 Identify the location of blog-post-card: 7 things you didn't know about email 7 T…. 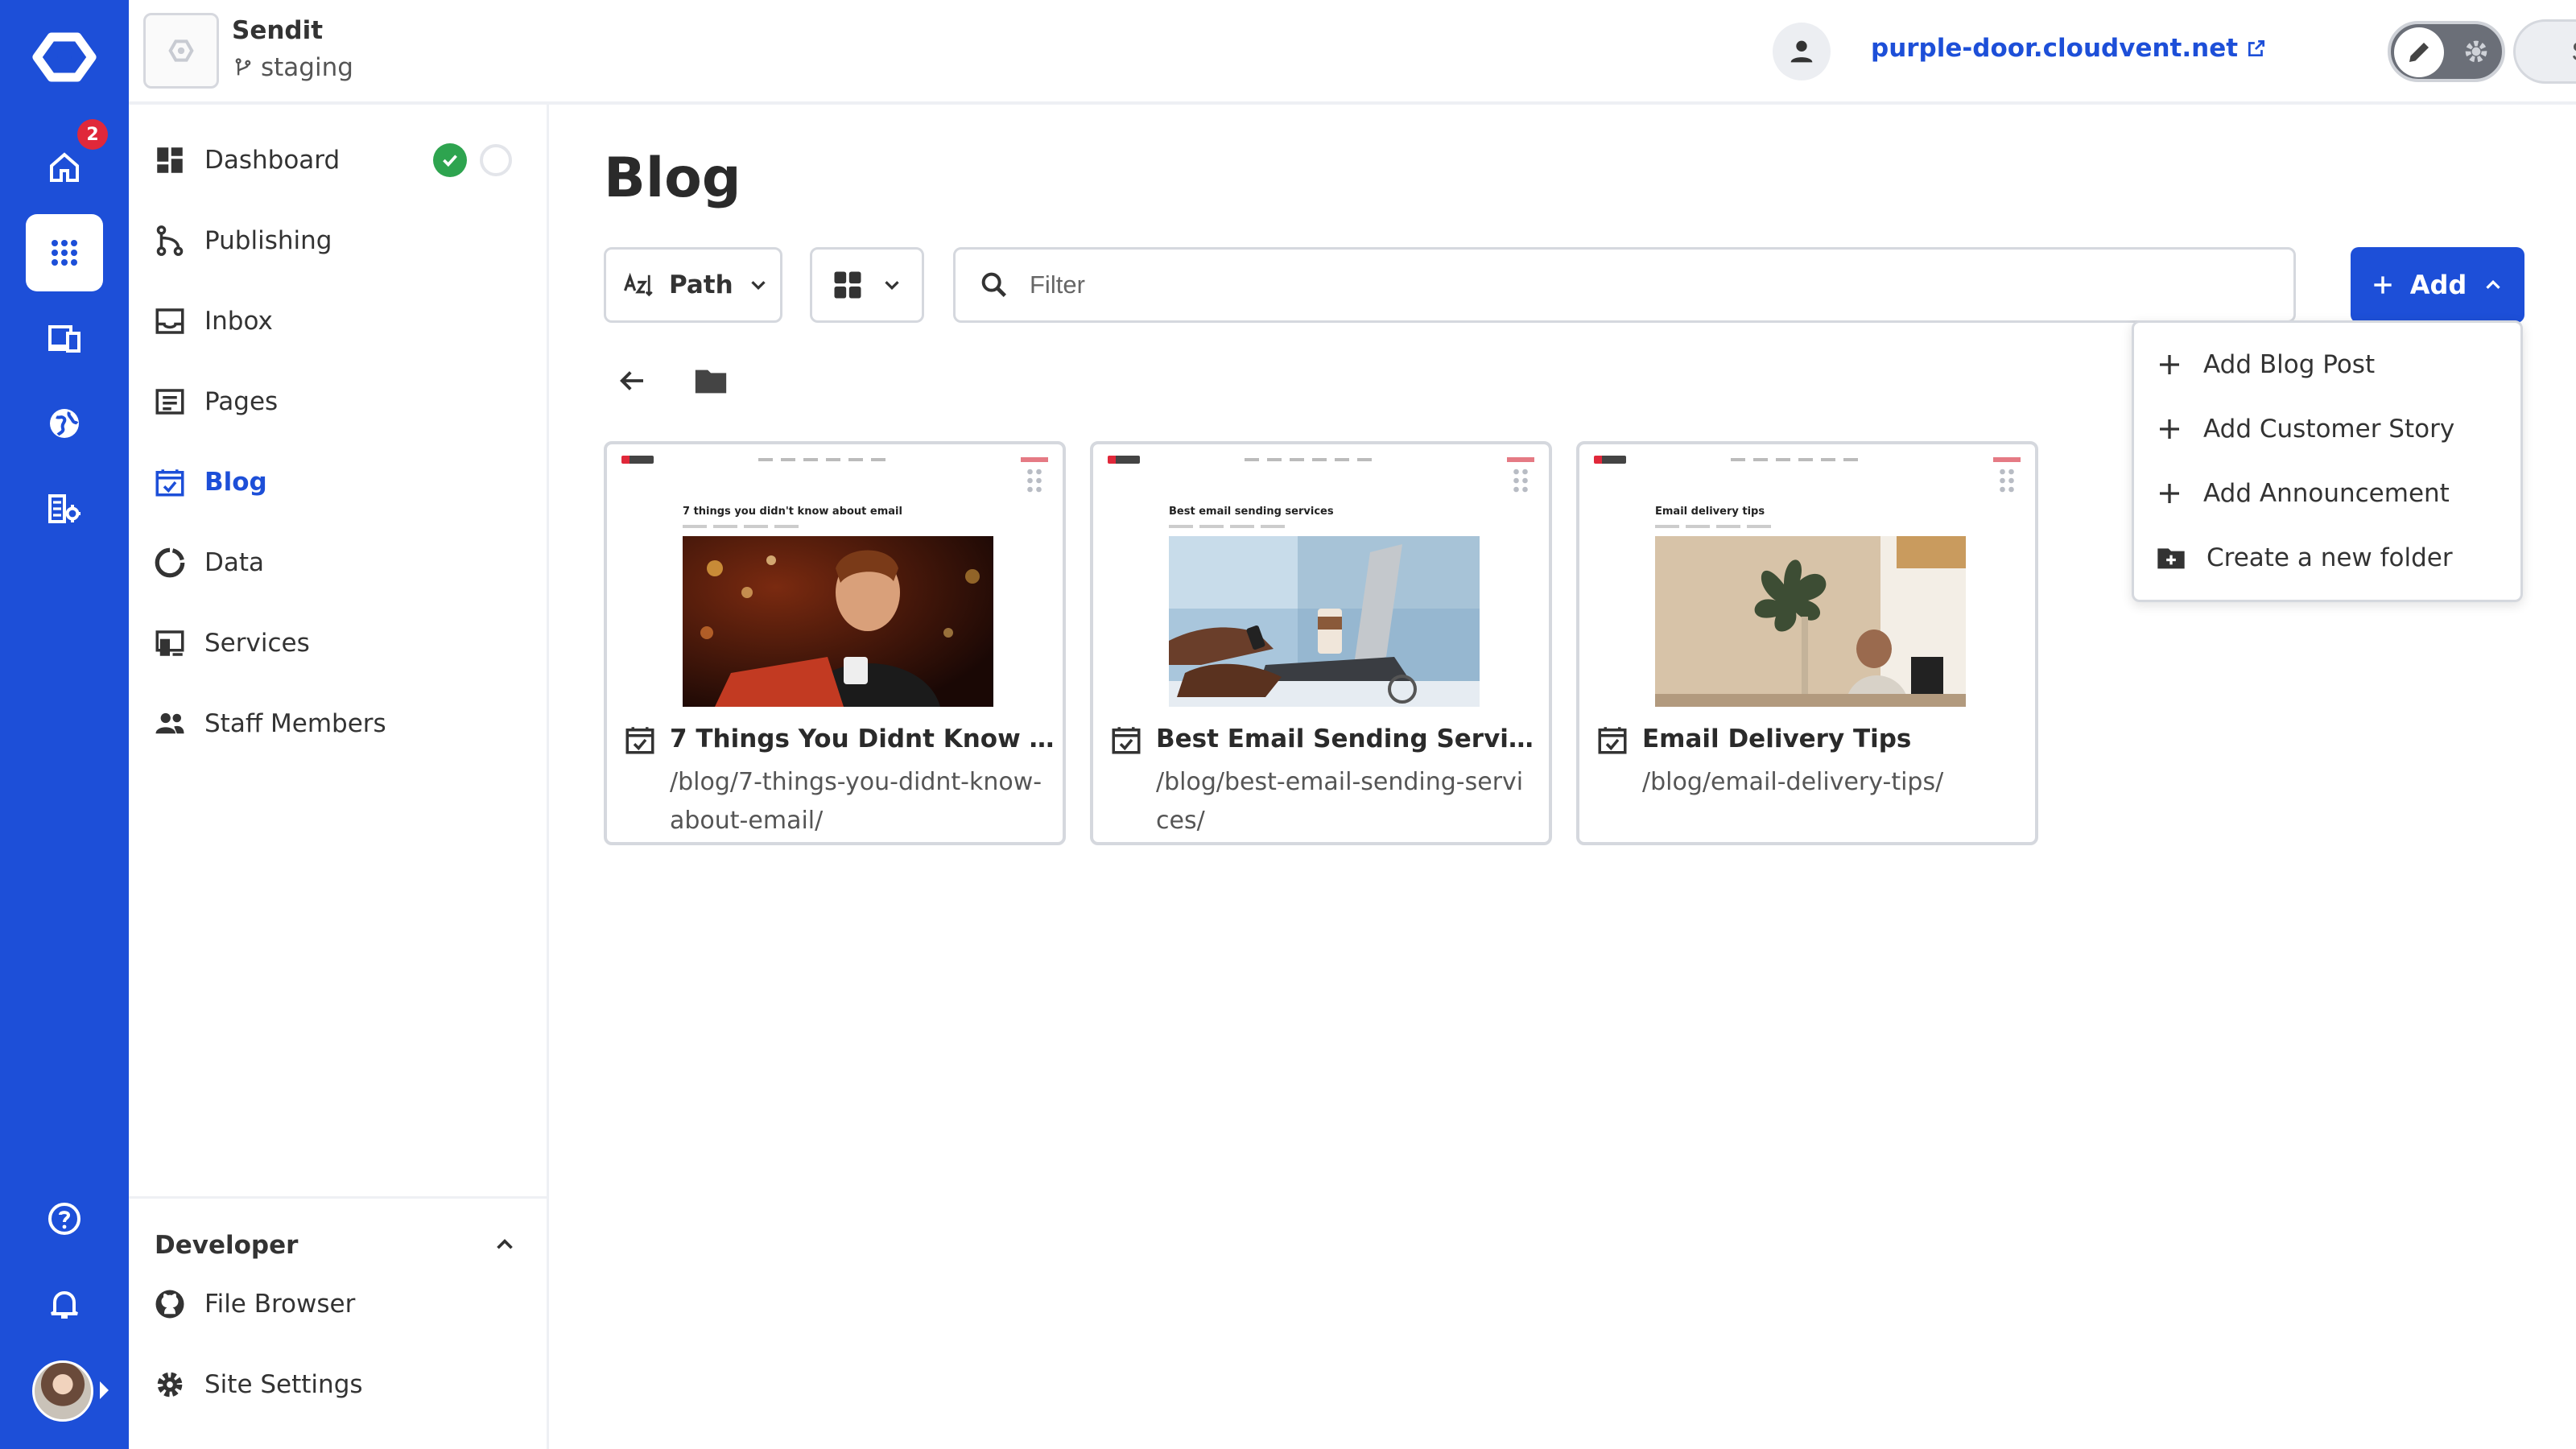
(835, 643).